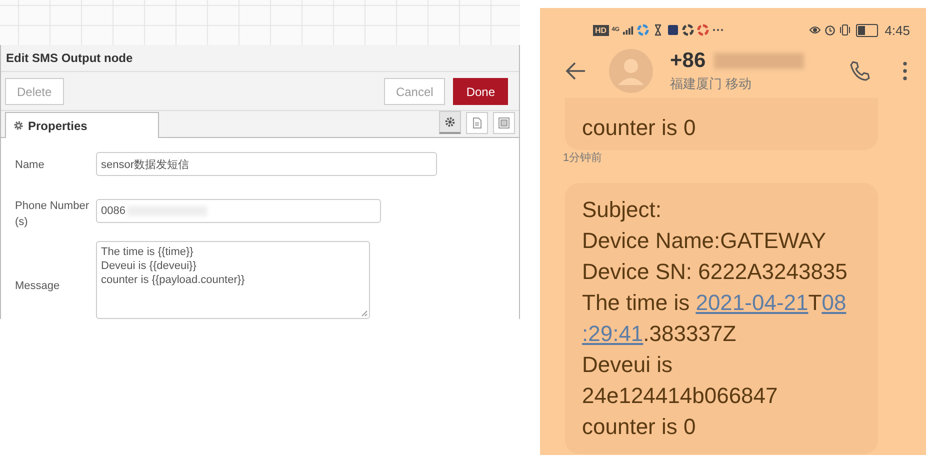  I want to click on alarm-icon, so click(830, 30).